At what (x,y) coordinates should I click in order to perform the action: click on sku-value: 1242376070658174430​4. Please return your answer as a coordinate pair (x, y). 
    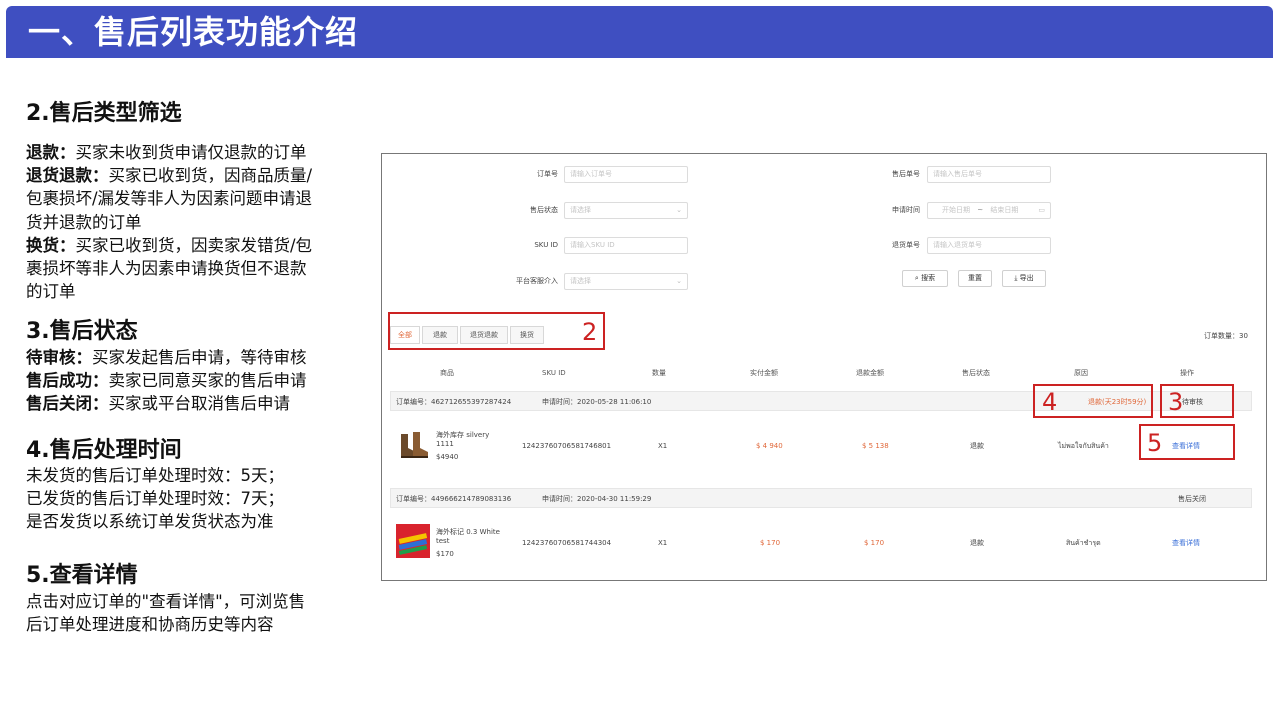
    Looking at the image, I should click on (567, 543).